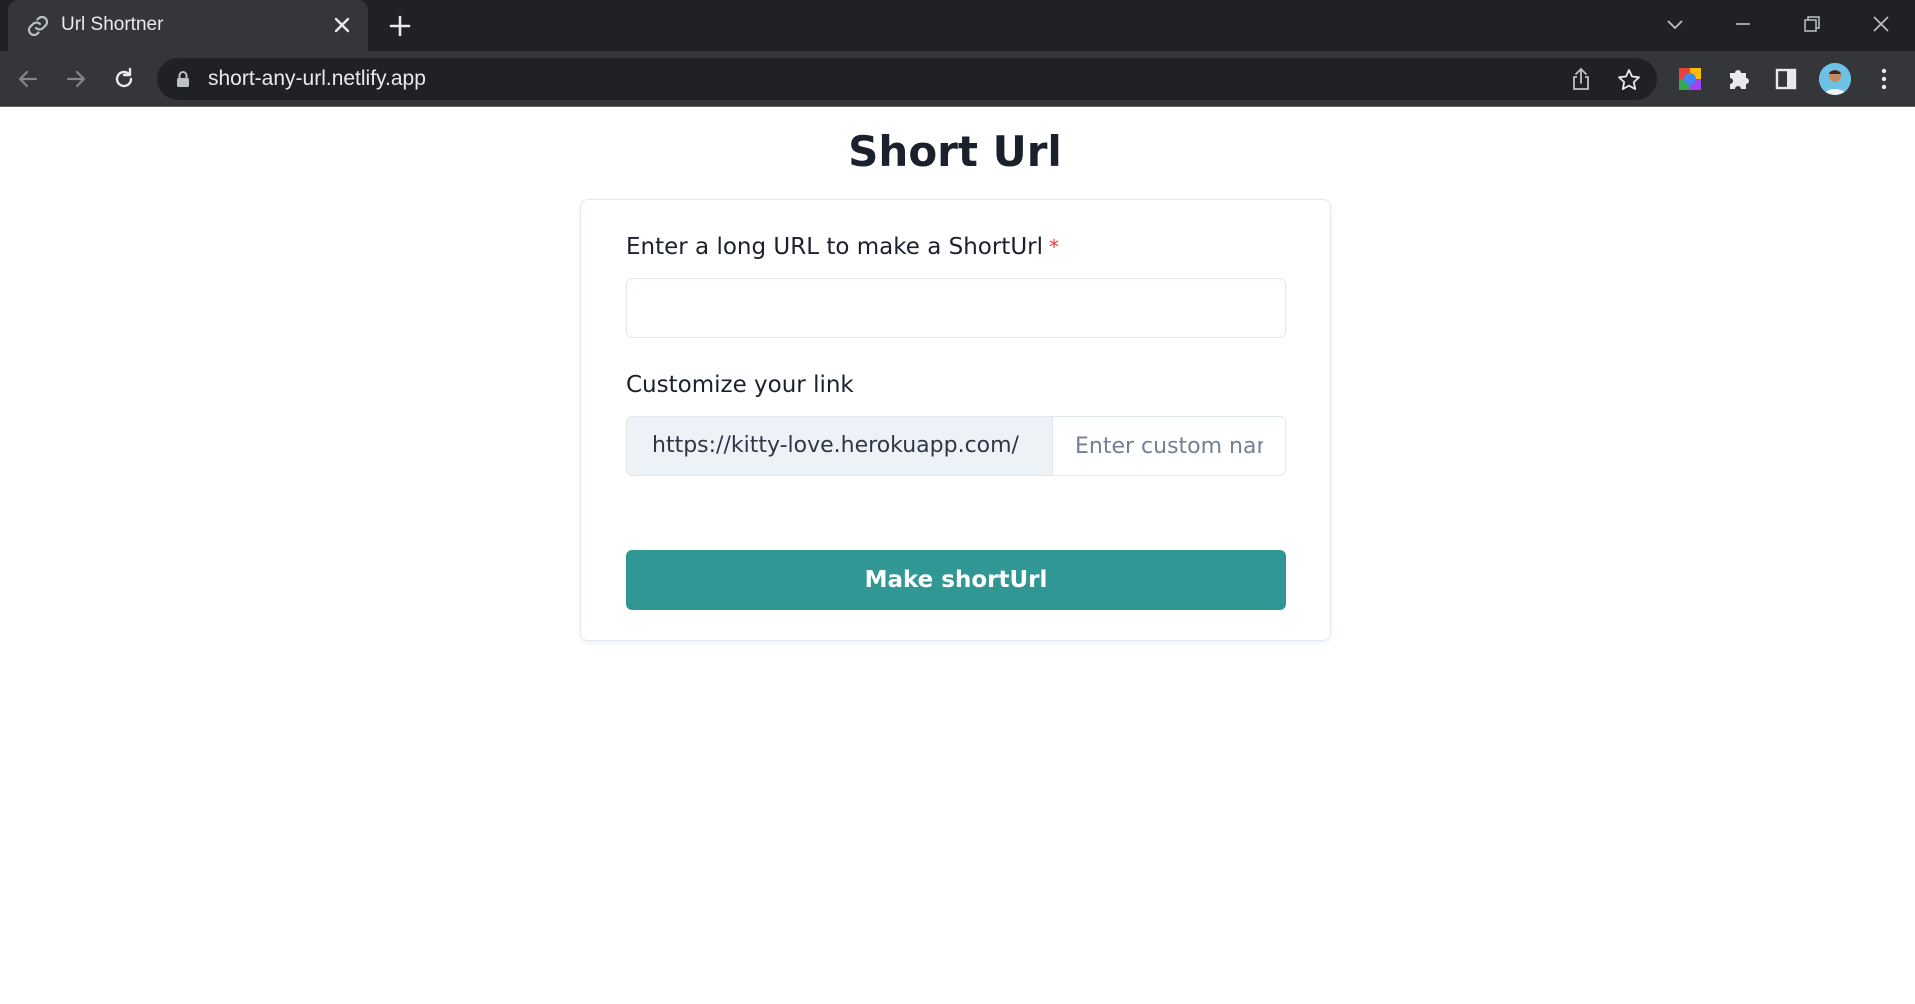 This screenshot has height=1004, width=1915. What do you see at coordinates (1786, 79) in the screenshot?
I see `side-panel-icon` at bounding box center [1786, 79].